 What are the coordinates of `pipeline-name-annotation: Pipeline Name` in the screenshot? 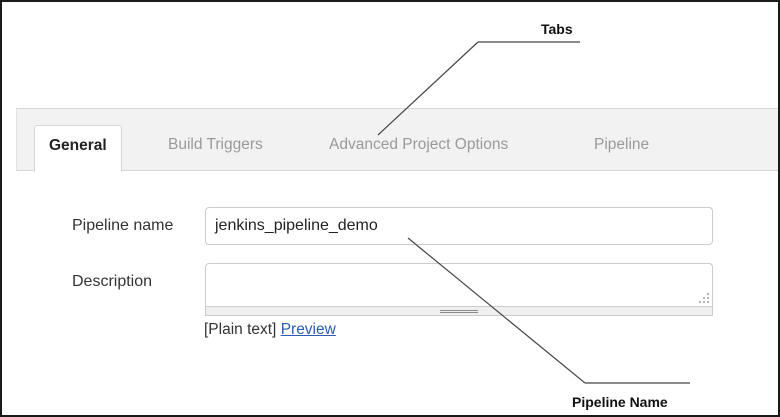 It's located at (620, 402).